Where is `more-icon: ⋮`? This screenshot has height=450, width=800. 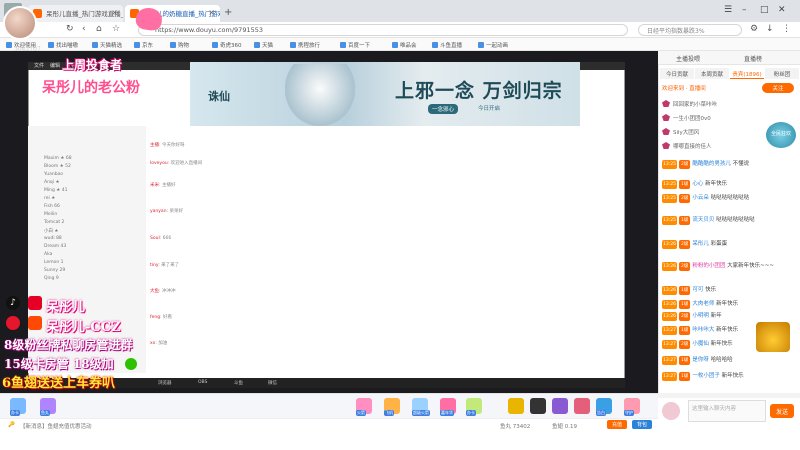 more-icon: ⋮ is located at coordinates (786, 29).